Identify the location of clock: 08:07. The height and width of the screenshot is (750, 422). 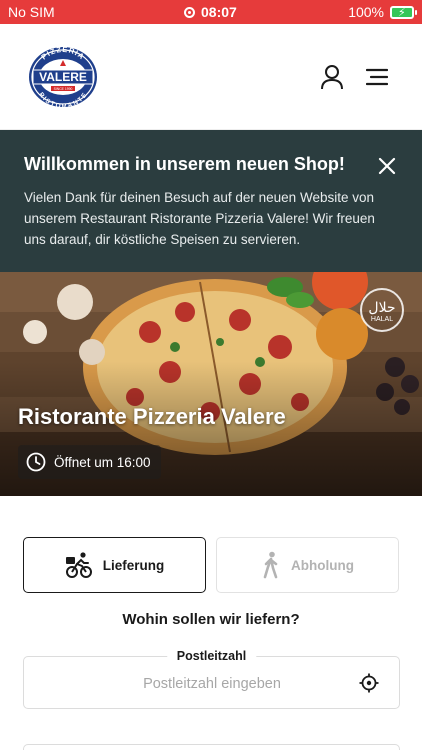
(210, 12).